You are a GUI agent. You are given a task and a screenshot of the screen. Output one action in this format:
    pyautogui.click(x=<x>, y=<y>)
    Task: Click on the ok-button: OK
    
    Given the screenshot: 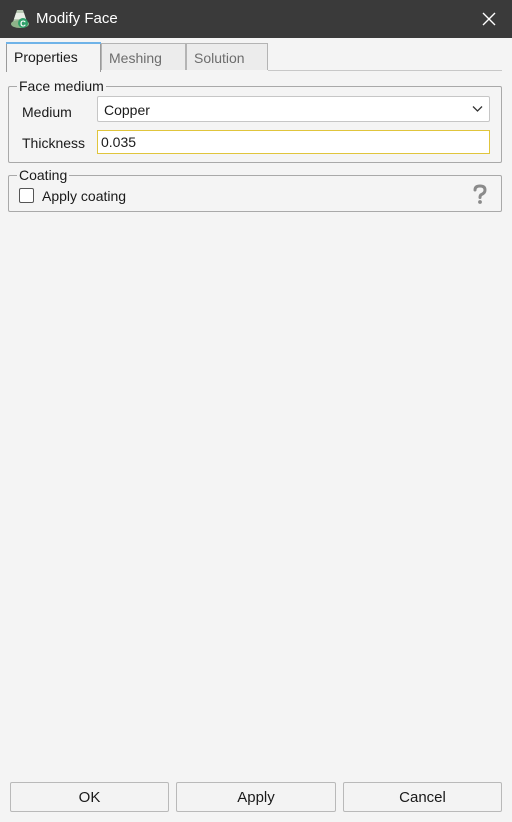 What is the action you would take?
    pyautogui.click(x=89, y=797)
    